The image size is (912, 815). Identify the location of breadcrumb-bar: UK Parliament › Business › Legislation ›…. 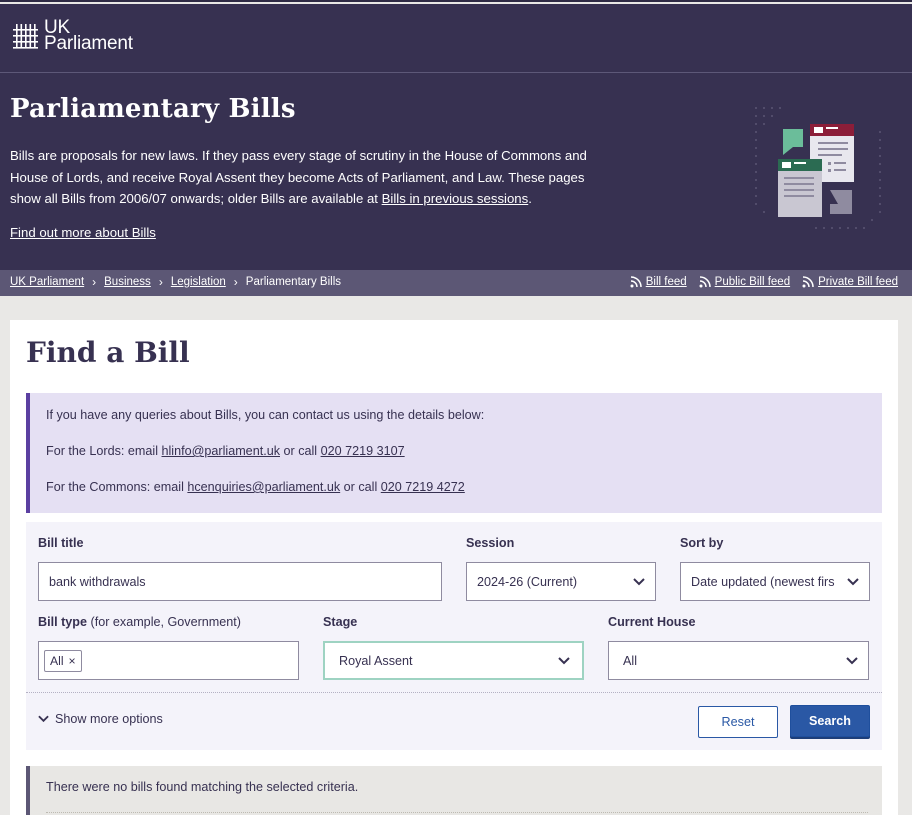
(456, 283).